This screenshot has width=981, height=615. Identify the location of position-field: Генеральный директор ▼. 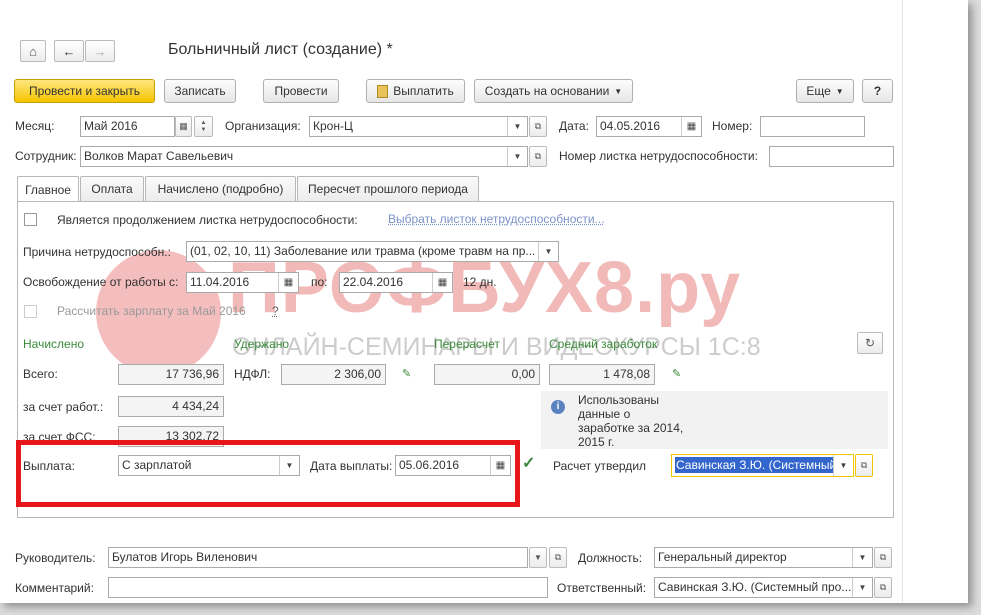
(763, 557).